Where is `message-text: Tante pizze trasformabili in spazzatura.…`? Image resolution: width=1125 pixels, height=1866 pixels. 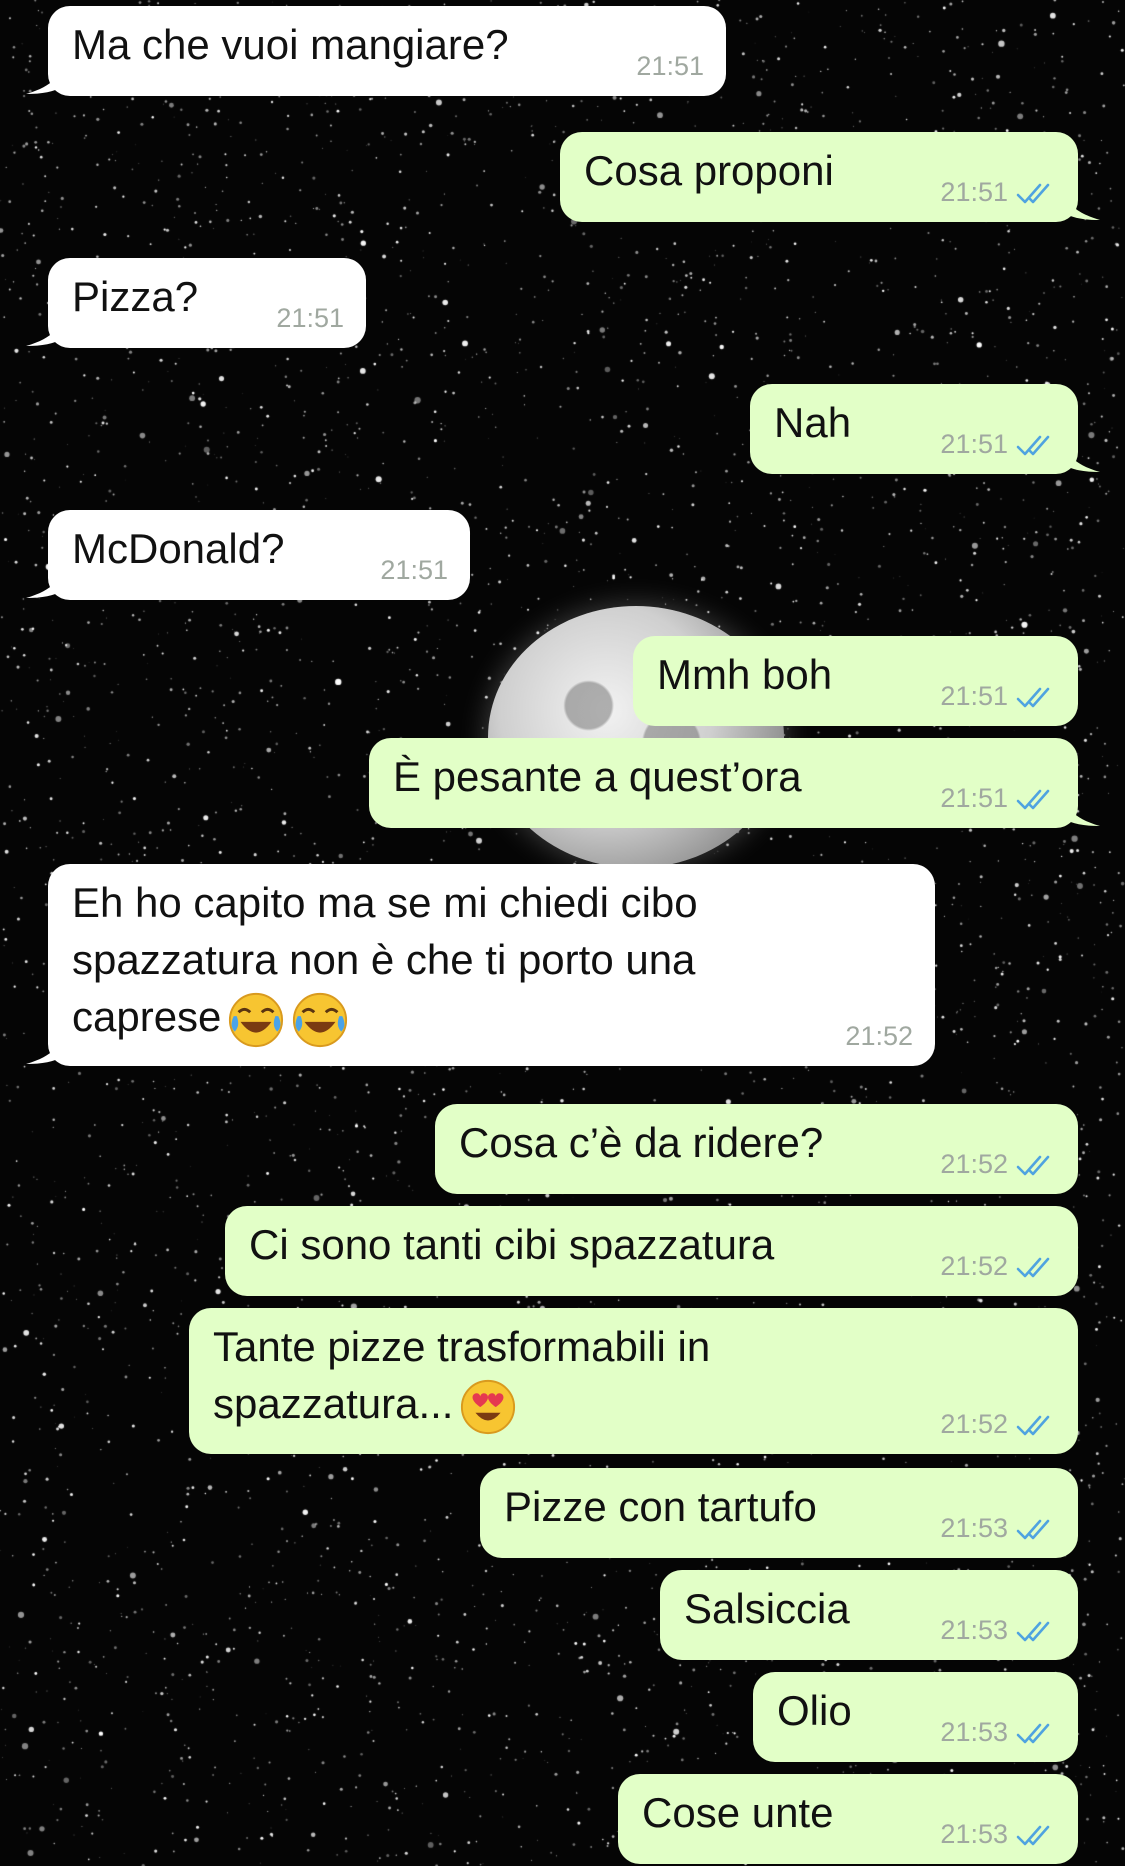 message-text: Tante pizze trasformabili in spazzatura.… is located at coordinates (461, 1377).